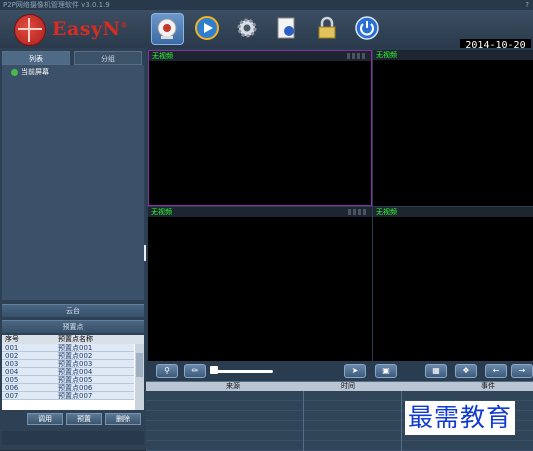 The image size is (533, 451). Describe the element at coordinates (75, 372) in the screenshot. I see `preset-name: 预置点004` at that location.